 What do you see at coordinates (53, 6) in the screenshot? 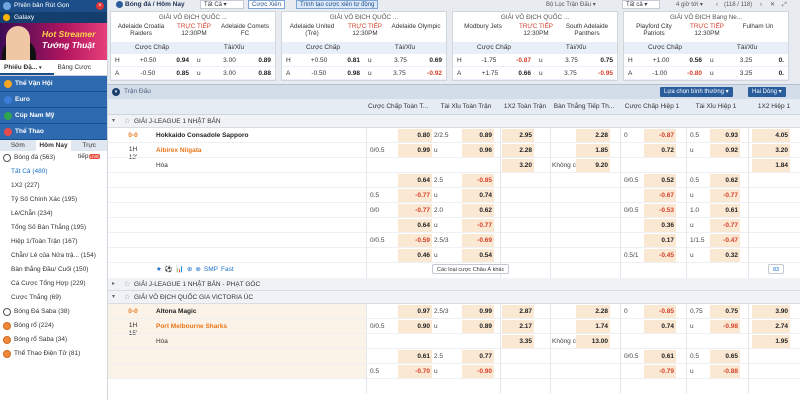
I see `lite-version-link: Phiên bản Rút Gọn ×` at bounding box center [53, 6].